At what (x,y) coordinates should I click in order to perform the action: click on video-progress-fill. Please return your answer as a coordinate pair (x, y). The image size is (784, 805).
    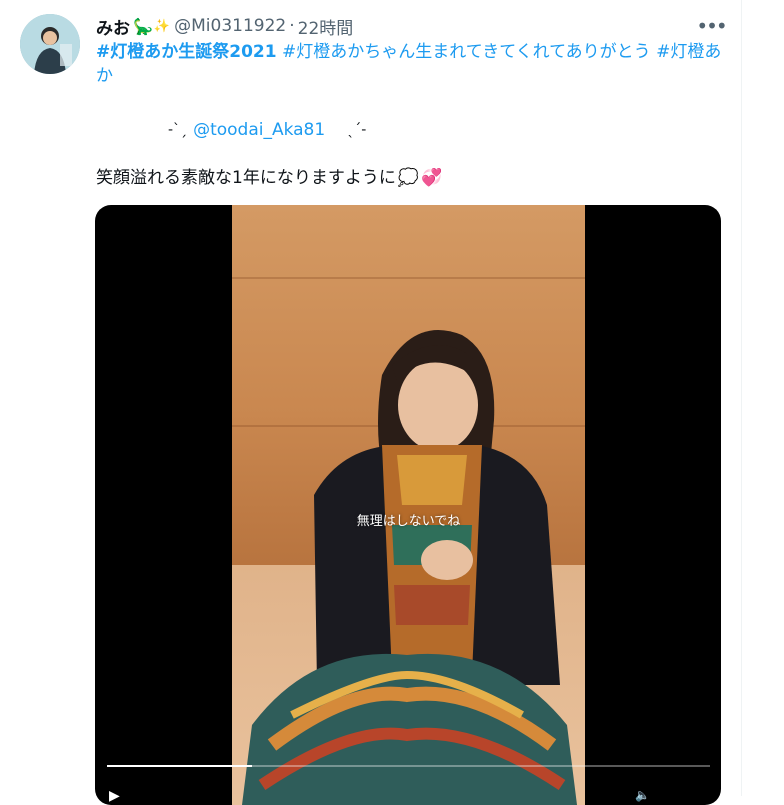
    Looking at the image, I should click on (179, 766).